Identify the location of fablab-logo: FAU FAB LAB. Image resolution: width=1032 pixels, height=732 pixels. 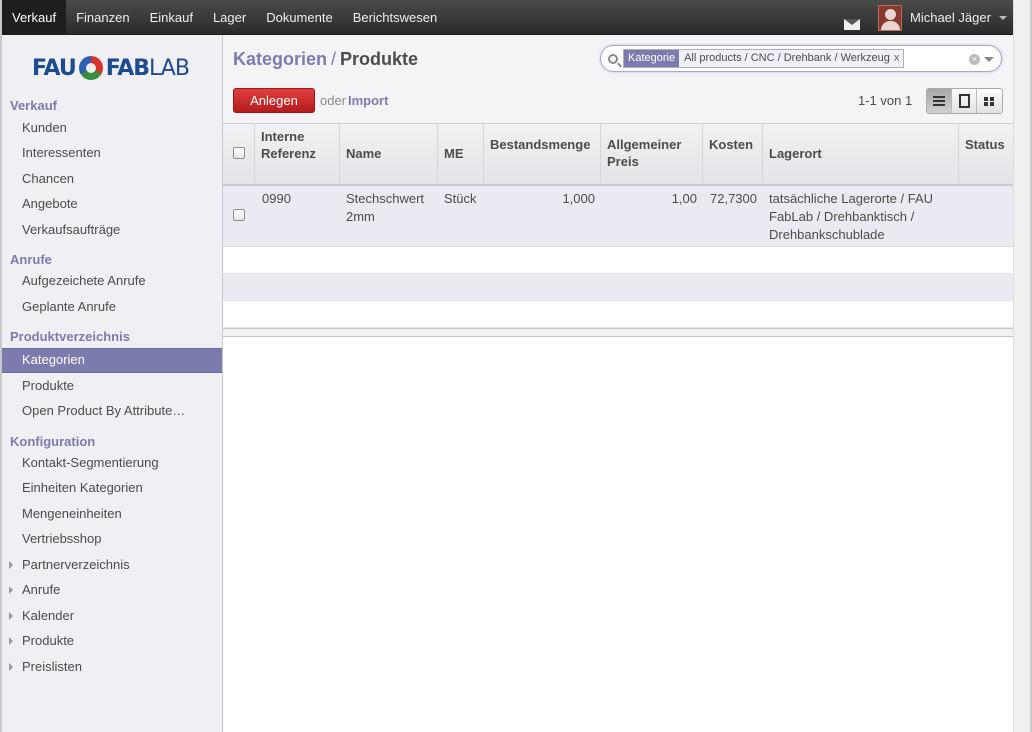
(111, 68).